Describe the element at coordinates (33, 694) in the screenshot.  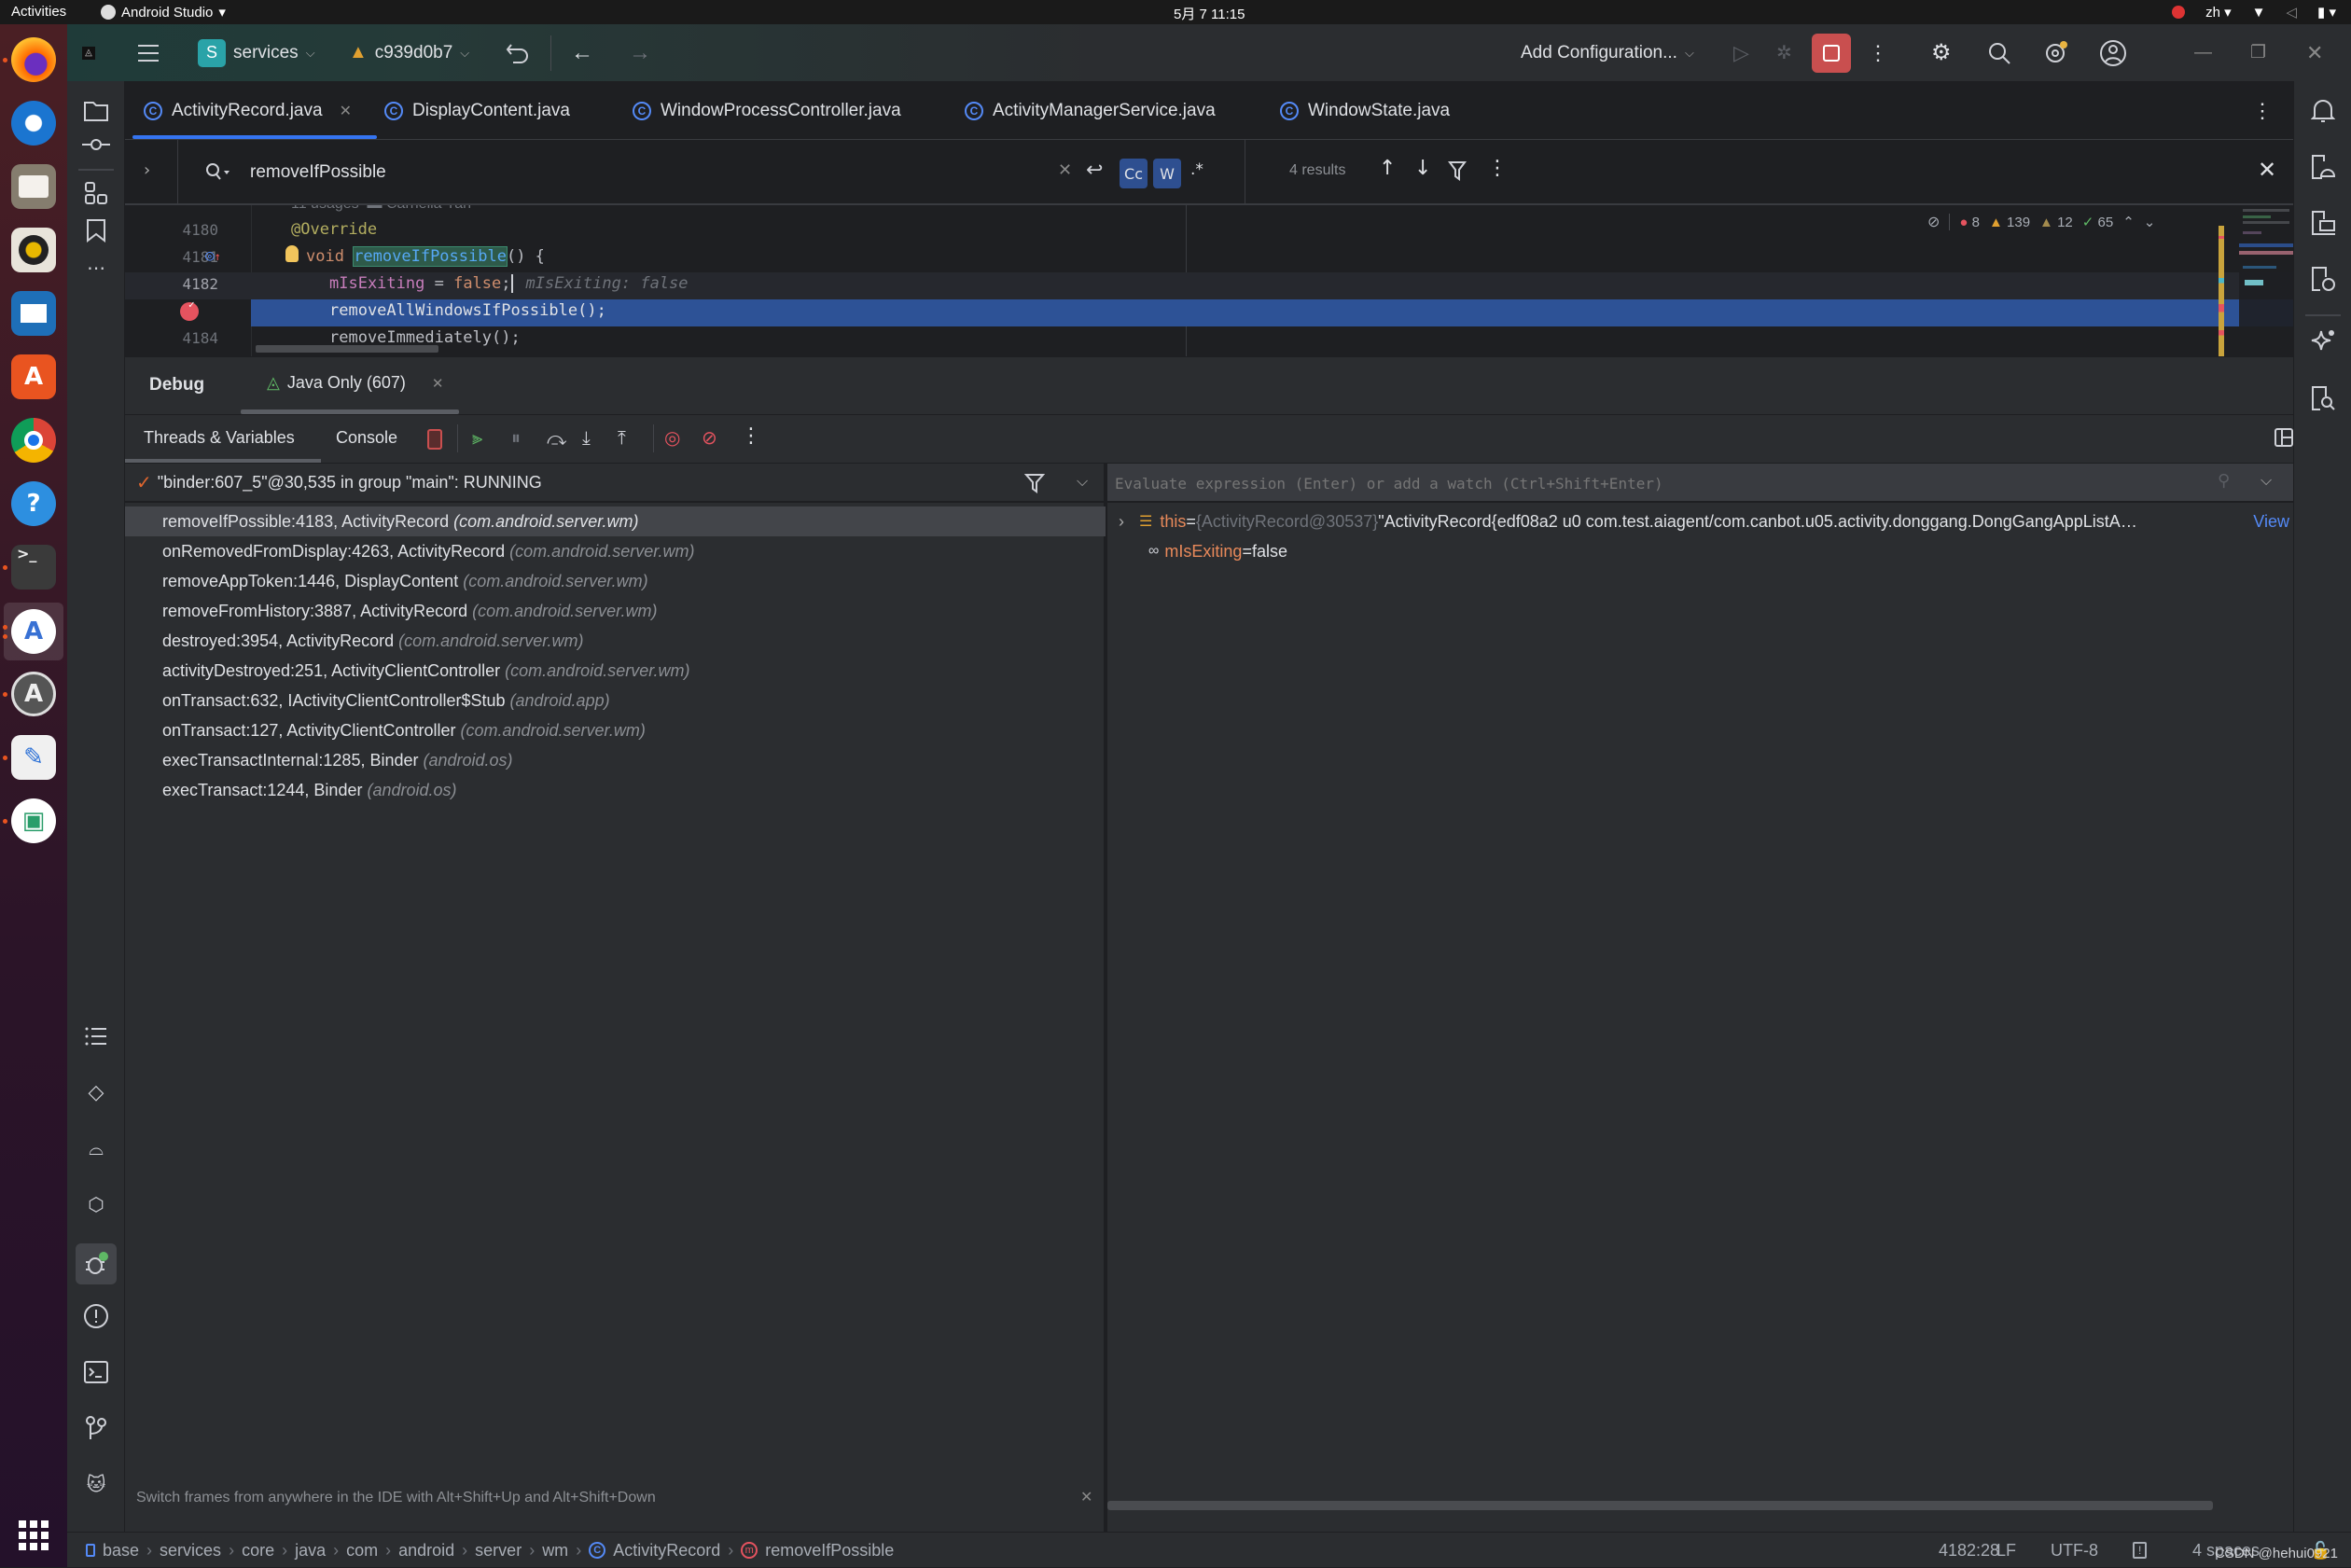
I see `software-updater-icon: A` at that location.